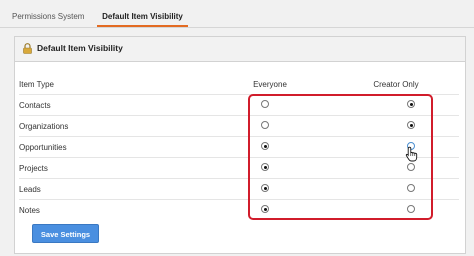  Describe the element at coordinates (65, 233) in the screenshot. I see `save-settings-button: Save Settings` at that location.